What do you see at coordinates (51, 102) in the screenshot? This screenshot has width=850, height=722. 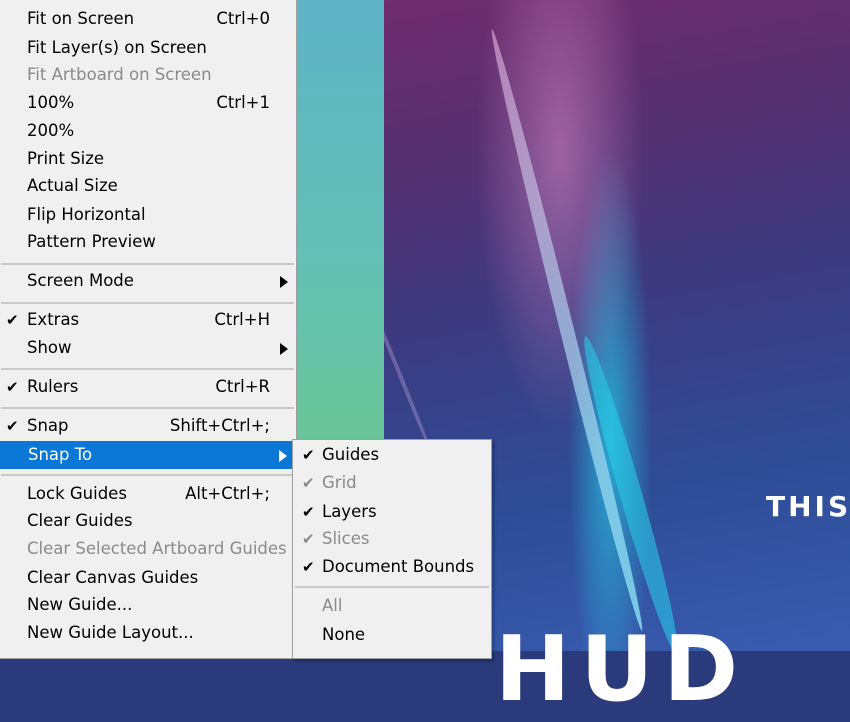 I see `menu-item-label: 100%` at bounding box center [51, 102].